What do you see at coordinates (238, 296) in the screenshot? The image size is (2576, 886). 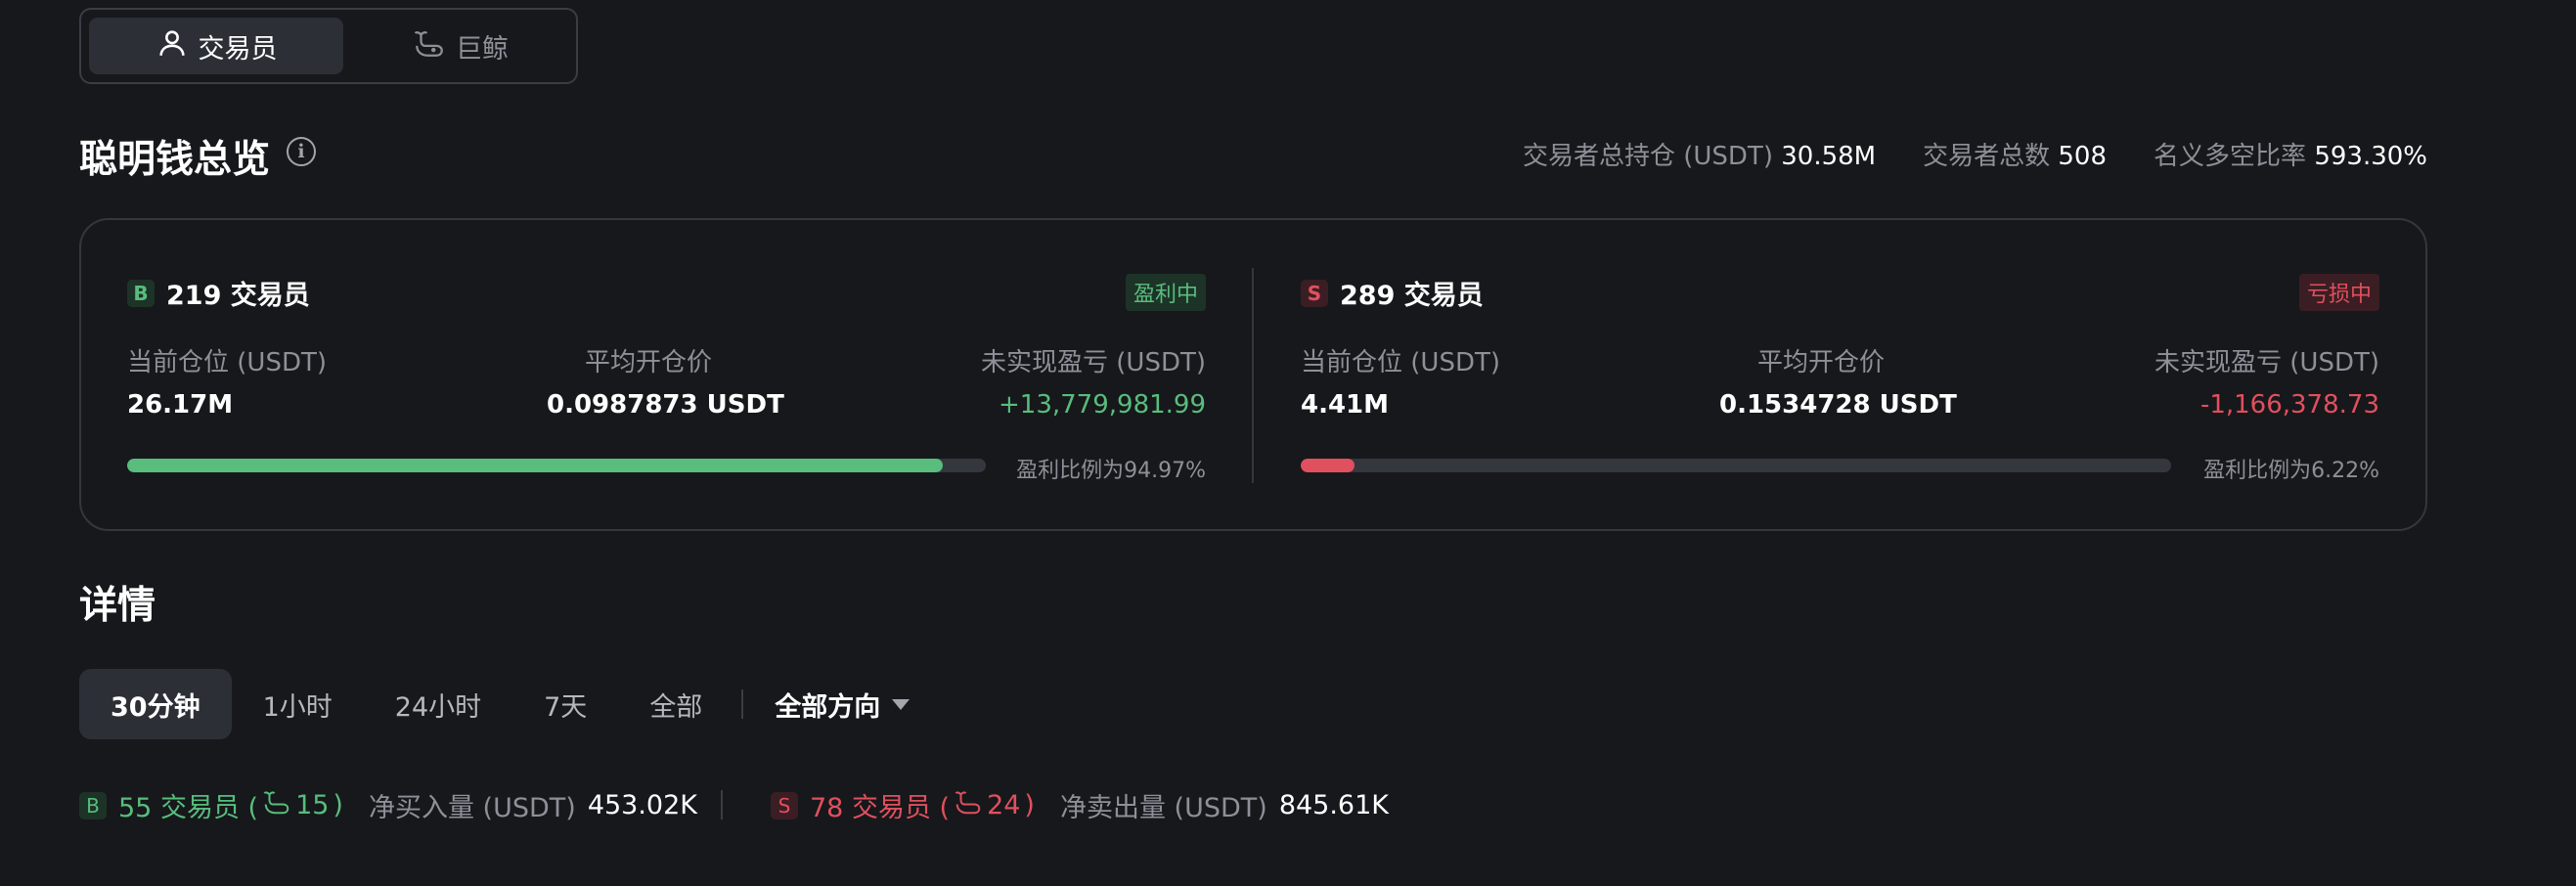 I see `long-trader-count: 219 交易员` at bounding box center [238, 296].